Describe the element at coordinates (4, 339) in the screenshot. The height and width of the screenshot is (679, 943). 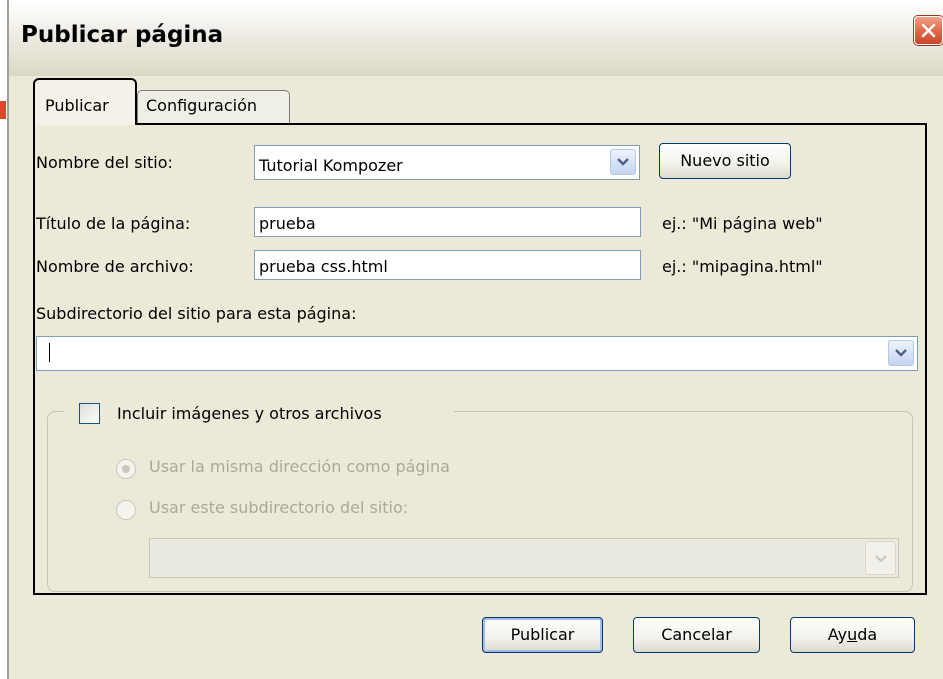
I see `background-window-edge` at that location.